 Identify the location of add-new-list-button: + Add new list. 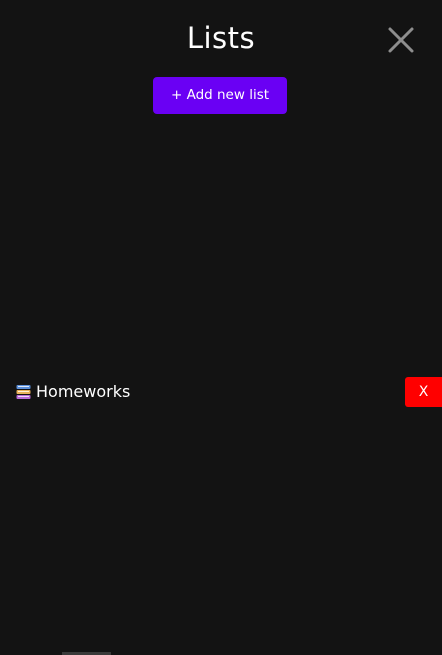
(220, 95).